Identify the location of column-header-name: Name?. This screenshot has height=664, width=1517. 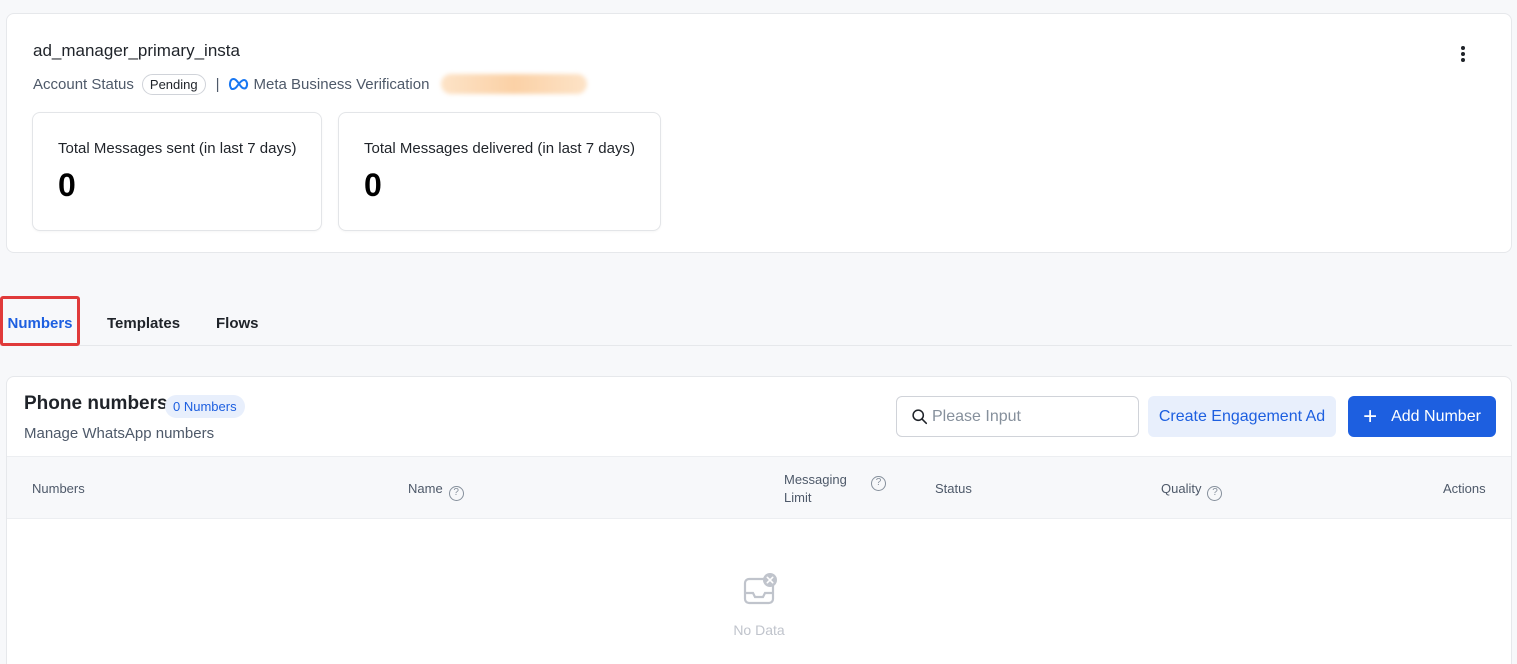
(436, 490).